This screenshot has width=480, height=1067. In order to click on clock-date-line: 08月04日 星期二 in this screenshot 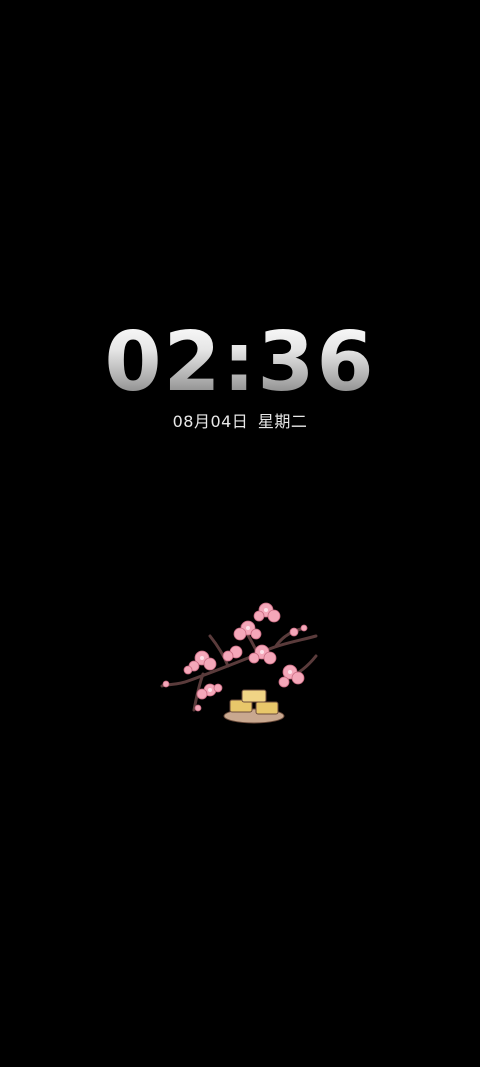, I will do `click(240, 422)`.